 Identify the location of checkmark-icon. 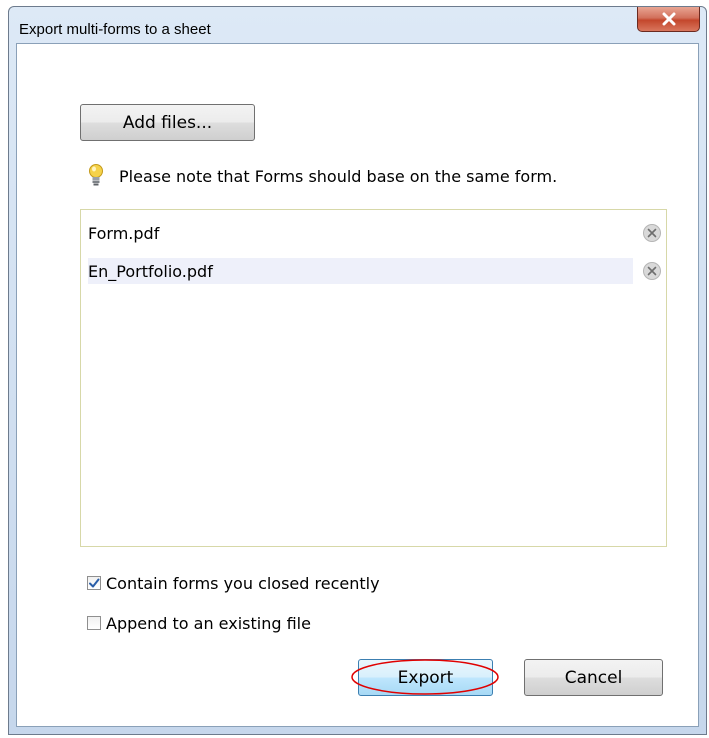
(94, 583).